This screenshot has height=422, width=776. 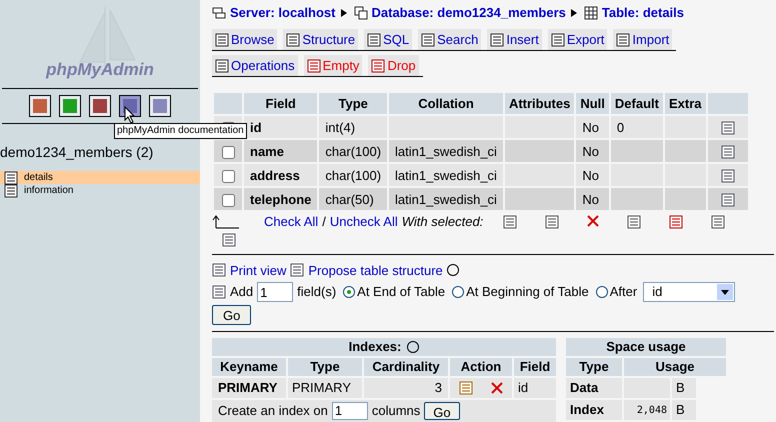 I want to click on radio-label: After, so click(x=624, y=292).